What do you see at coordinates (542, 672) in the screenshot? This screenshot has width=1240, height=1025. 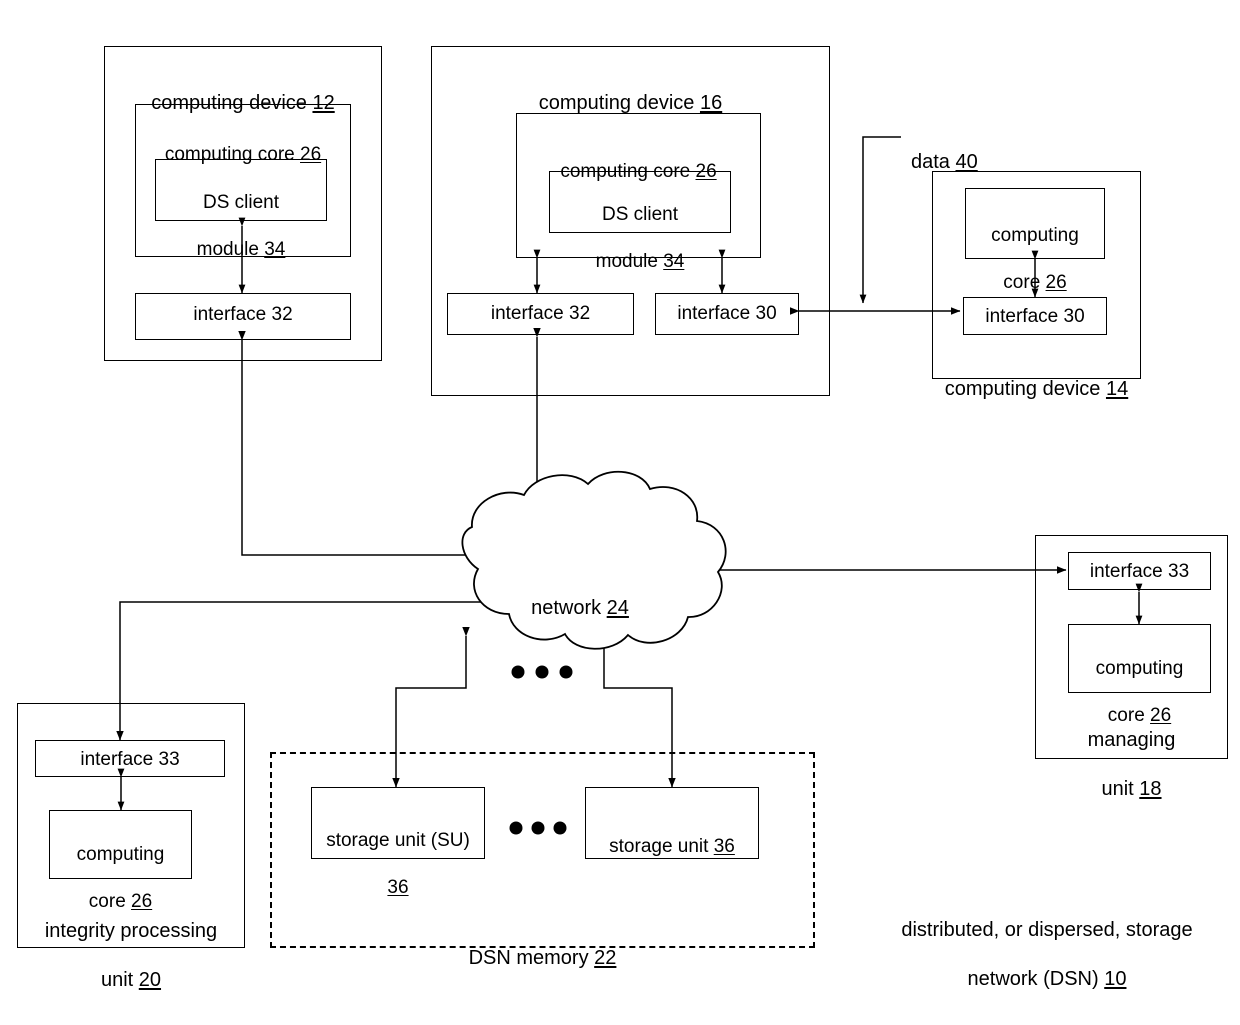 I see `cloud-ellipsis-dots` at bounding box center [542, 672].